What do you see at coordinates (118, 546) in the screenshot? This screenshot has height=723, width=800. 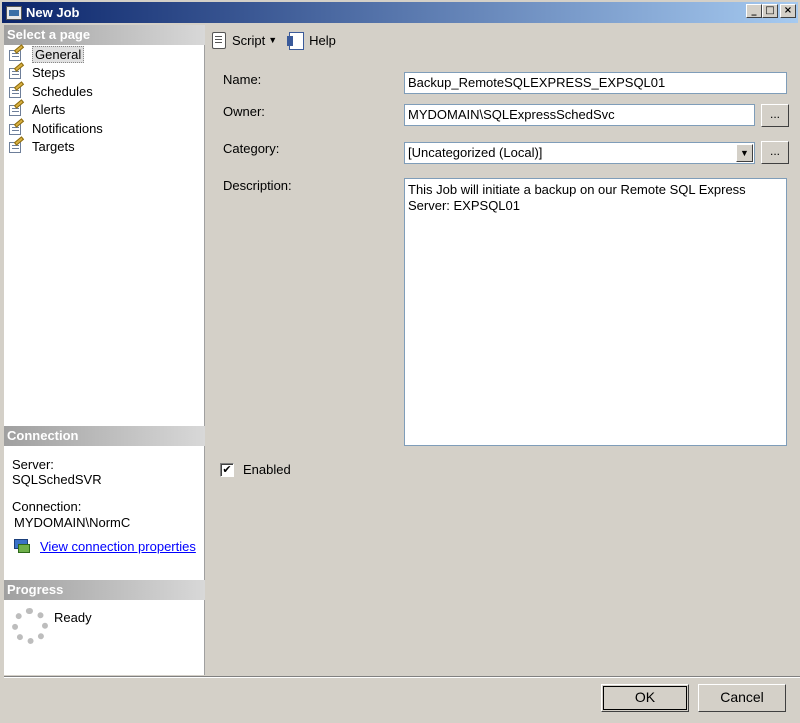 I see `view-connection-properties-label: View connection properties` at bounding box center [118, 546].